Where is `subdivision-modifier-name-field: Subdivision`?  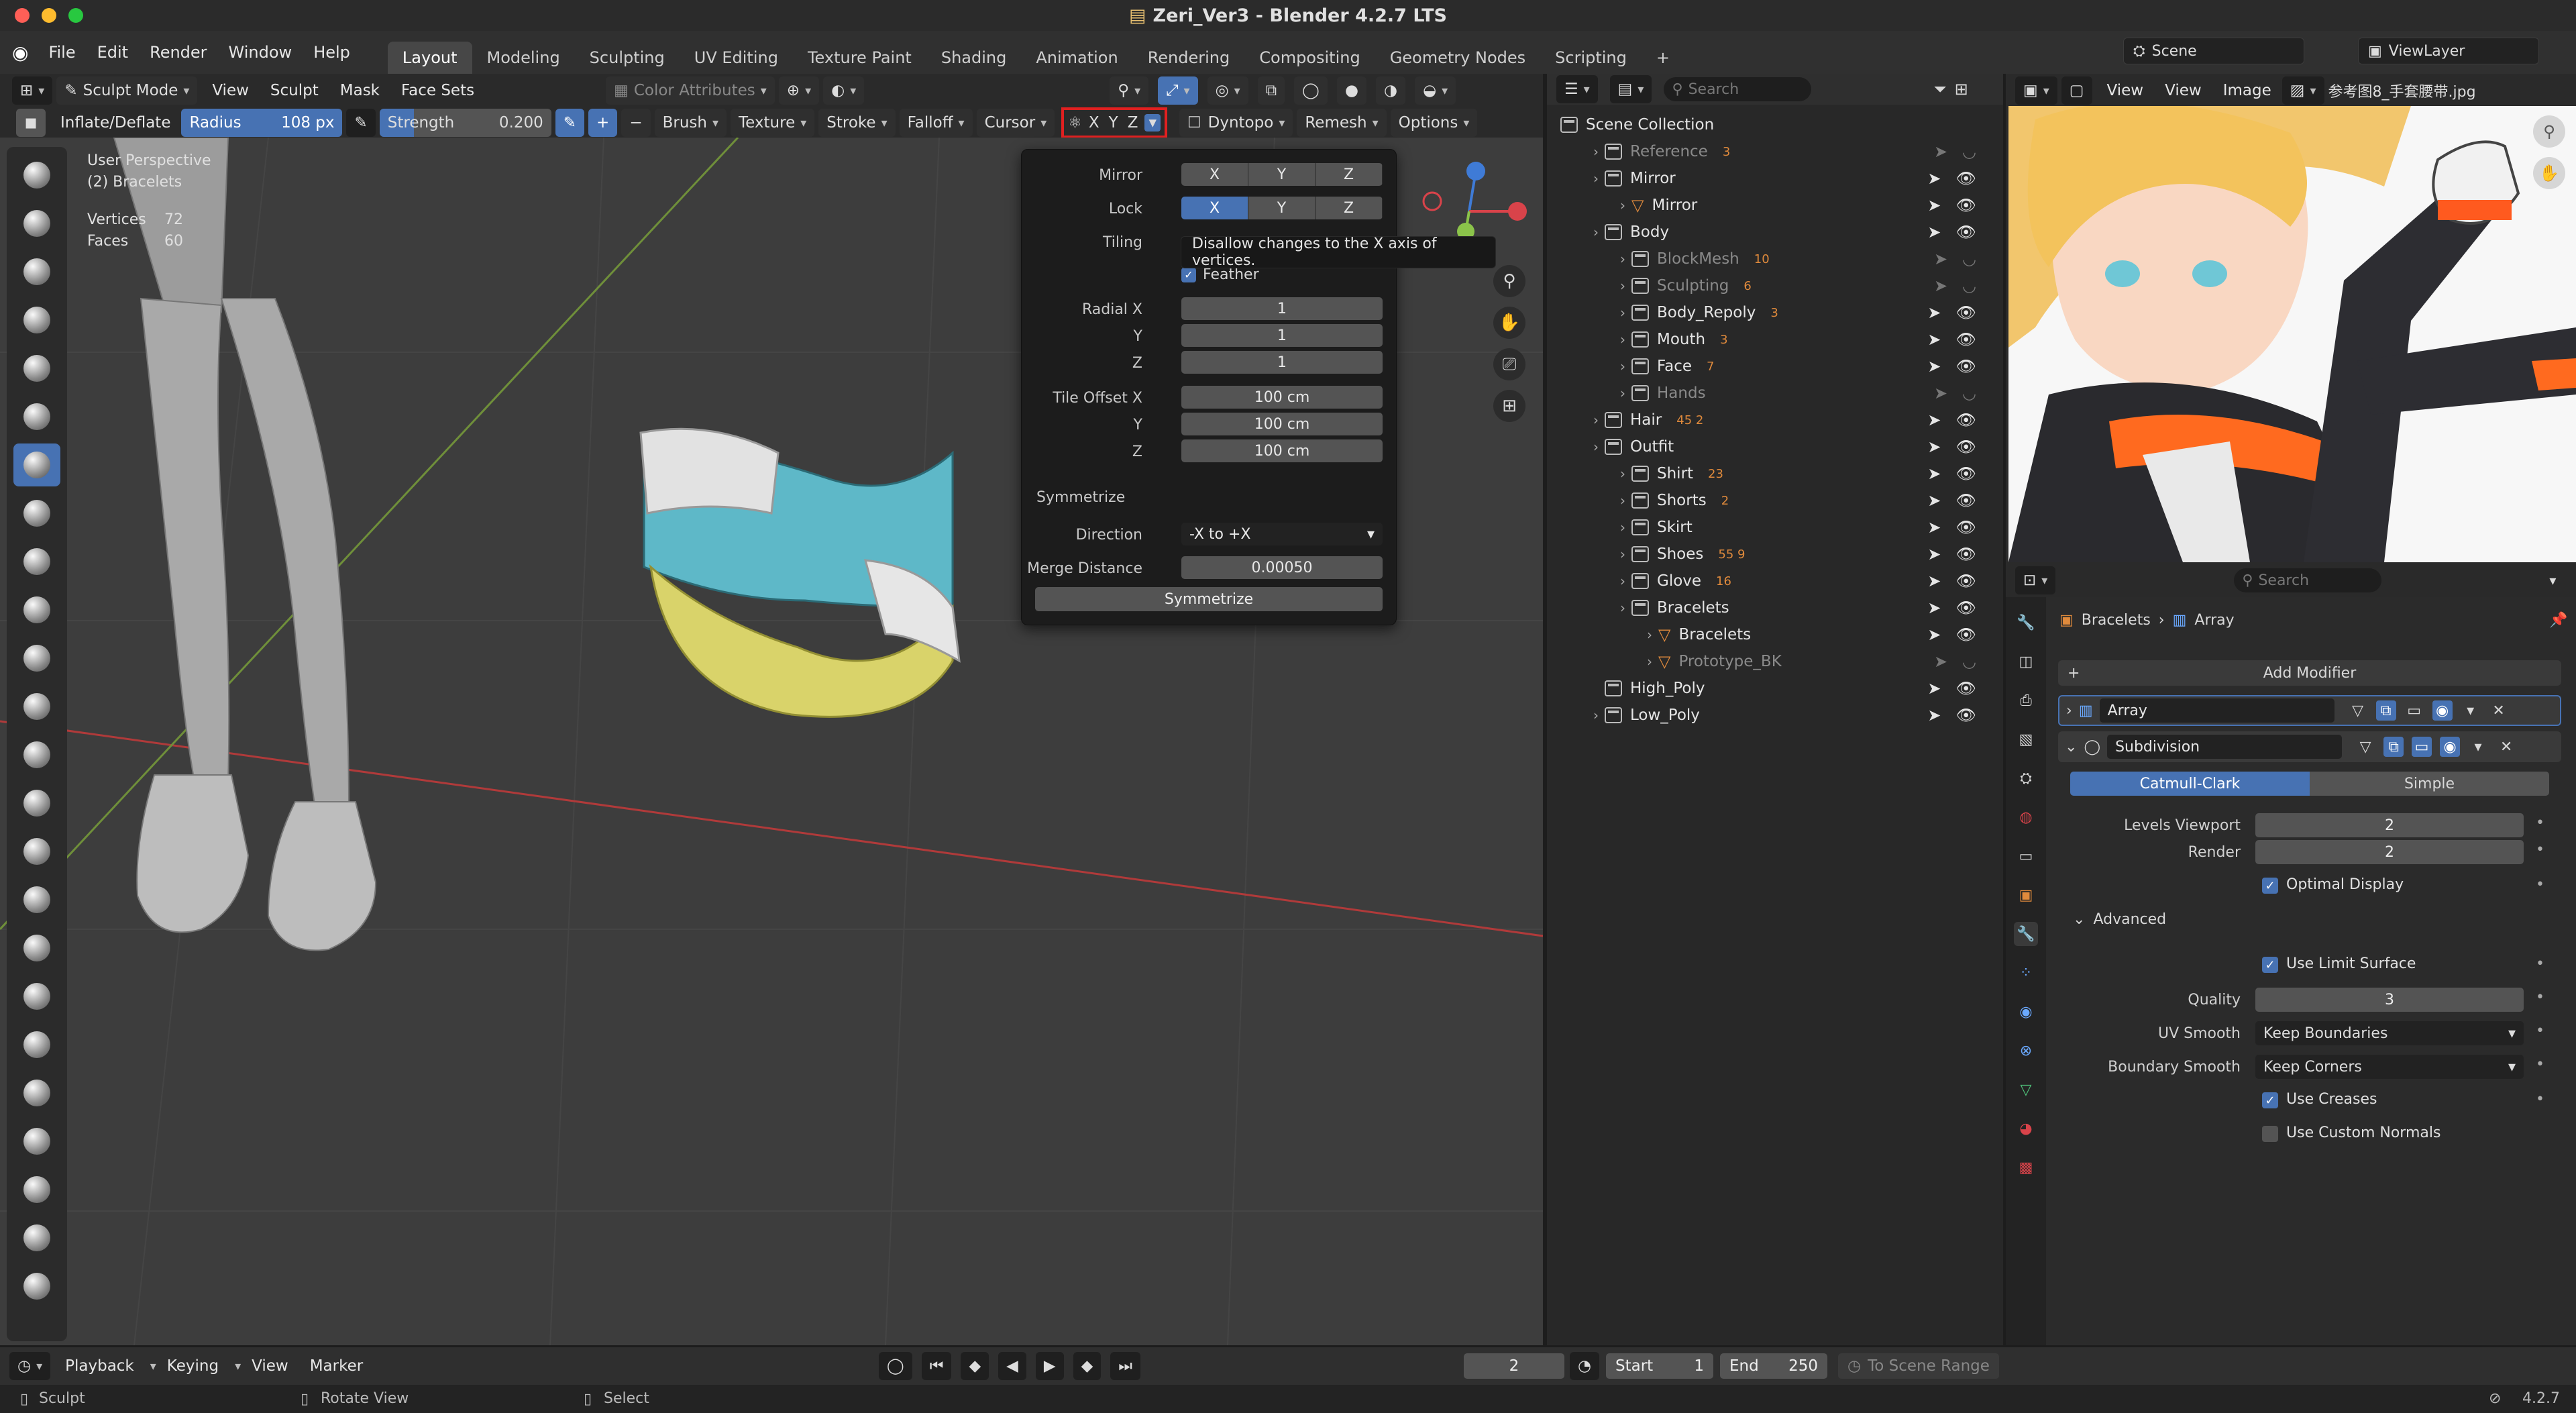 subdivision-modifier-name-field: Subdivision is located at coordinates (2225, 747).